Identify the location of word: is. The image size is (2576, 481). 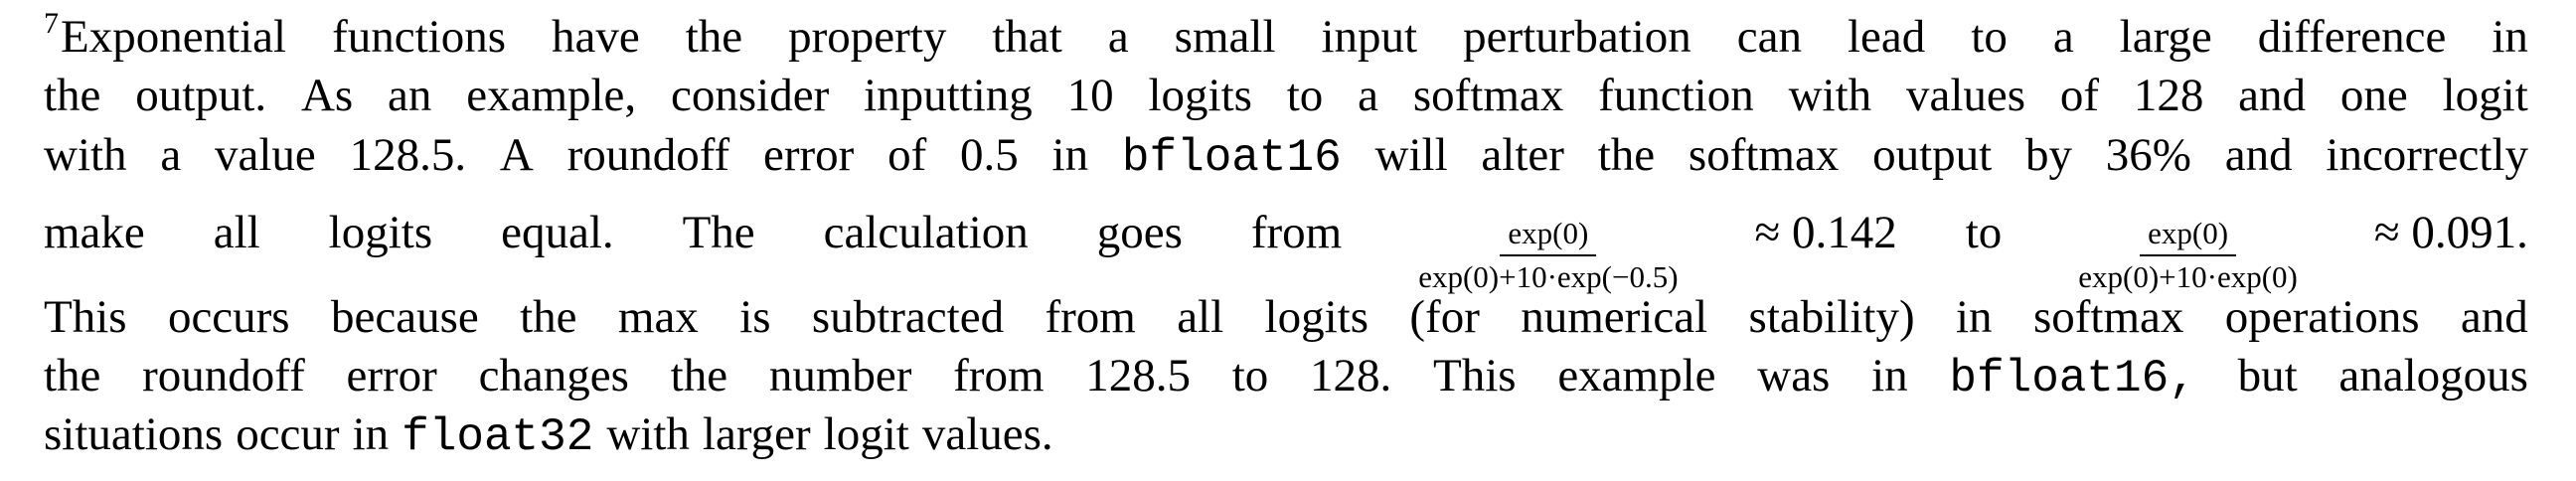
(755, 317).